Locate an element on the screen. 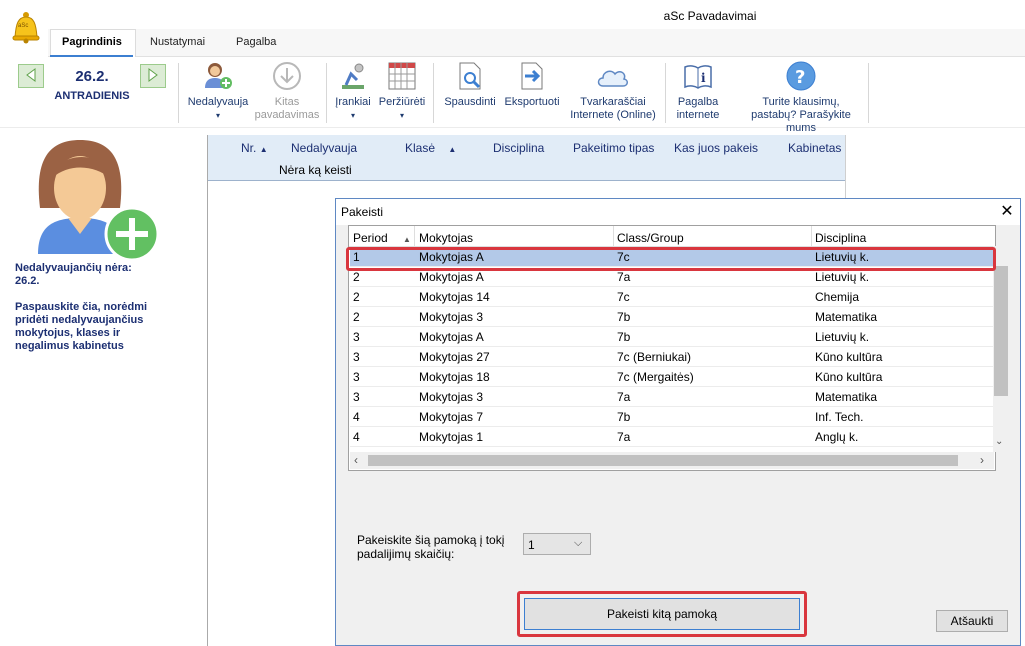  grid-col-room: Kabinetas is located at coordinates (814, 148).